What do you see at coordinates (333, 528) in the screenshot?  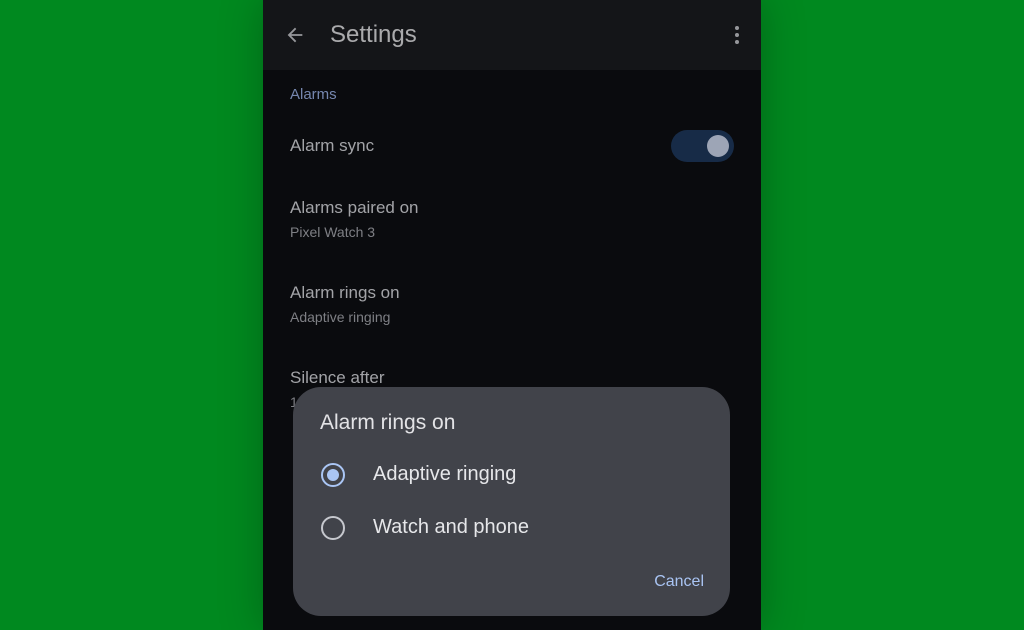 I see `radio-unselected-icon` at bounding box center [333, 528].